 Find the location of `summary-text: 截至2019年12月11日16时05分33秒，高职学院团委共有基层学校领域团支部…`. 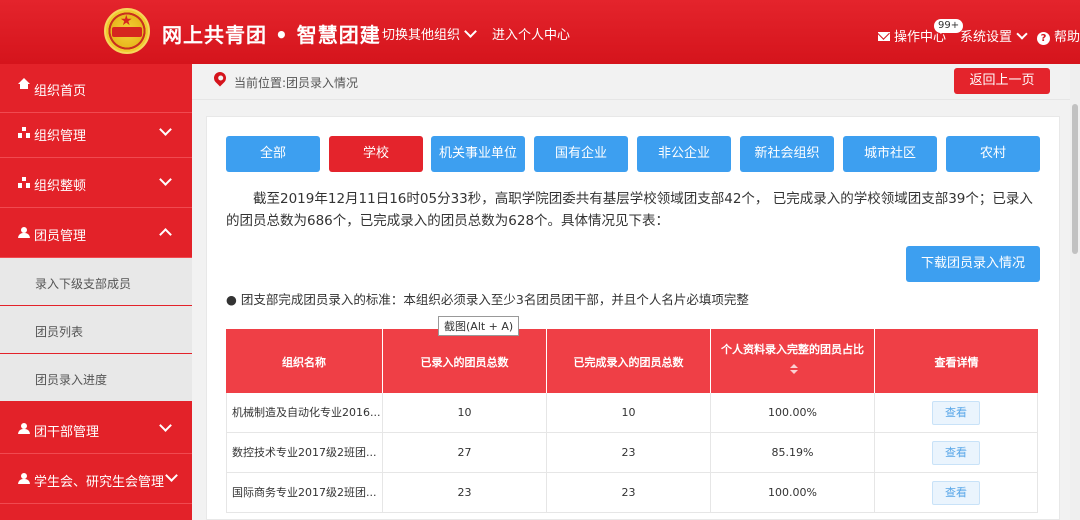

summary-text: 截至2019年12月11日16时05分33秒，高职学院团委共有基层学校领域团支部… is located at coordinates (629, 210).